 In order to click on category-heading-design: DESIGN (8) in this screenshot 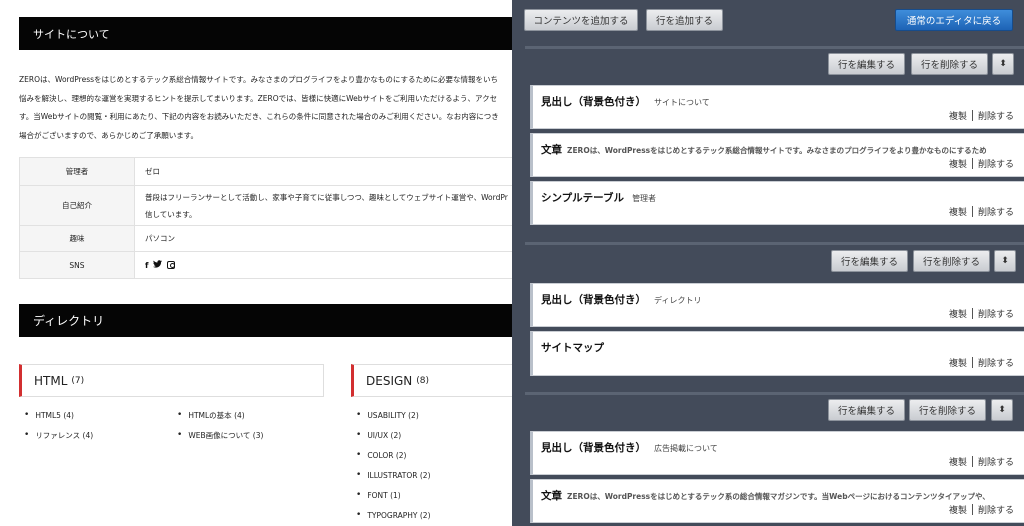, I will do `click(431, 380)`.